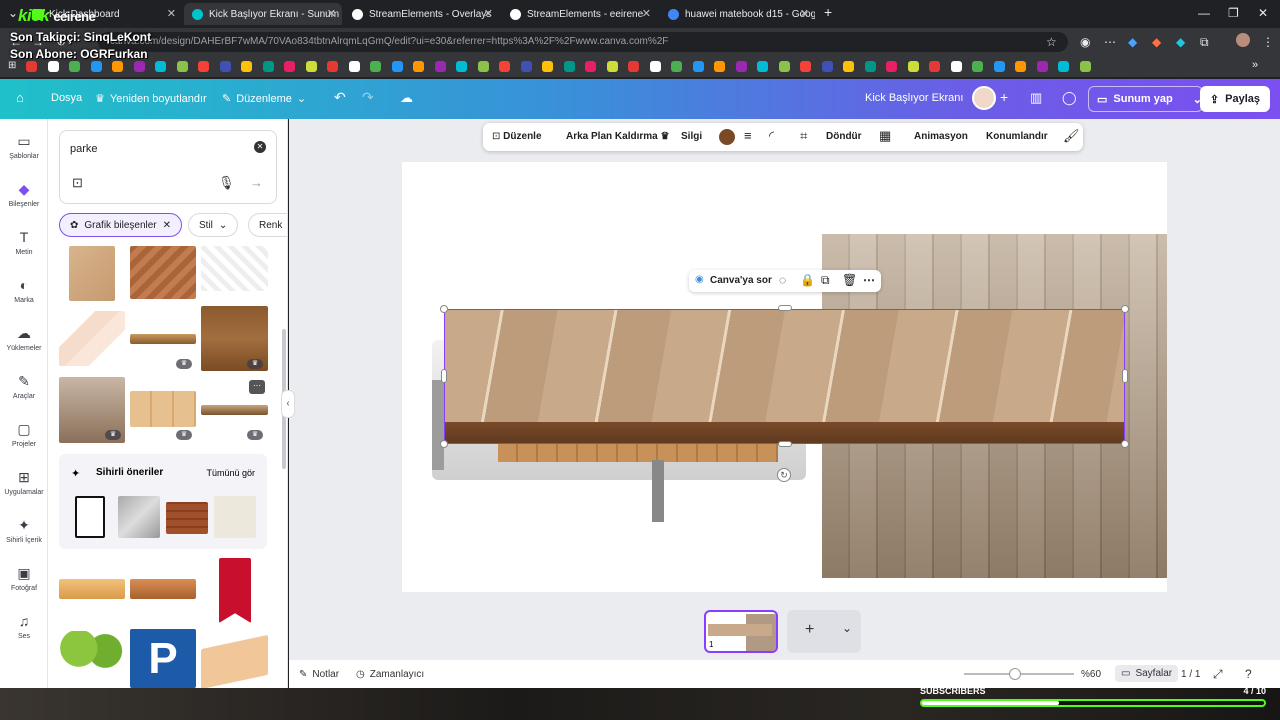 The width and height of the screenshot is (1280, 720). What do you see at coordinates (1147, 673) in the screenshot?
I see `pages-button: ▭ Sayfalar` at bounding box center [1147, 673].